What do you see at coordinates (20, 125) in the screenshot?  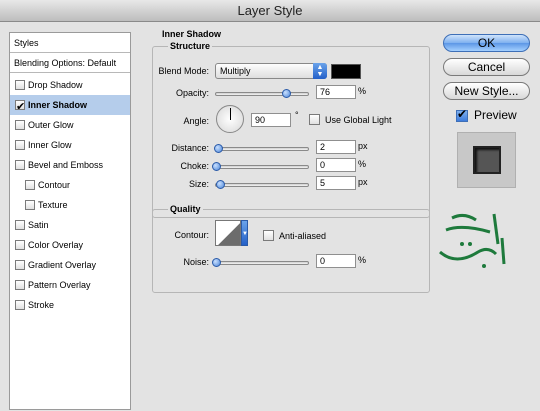 I see `outer-glow-checkbox` at bounding box center [20, 125].